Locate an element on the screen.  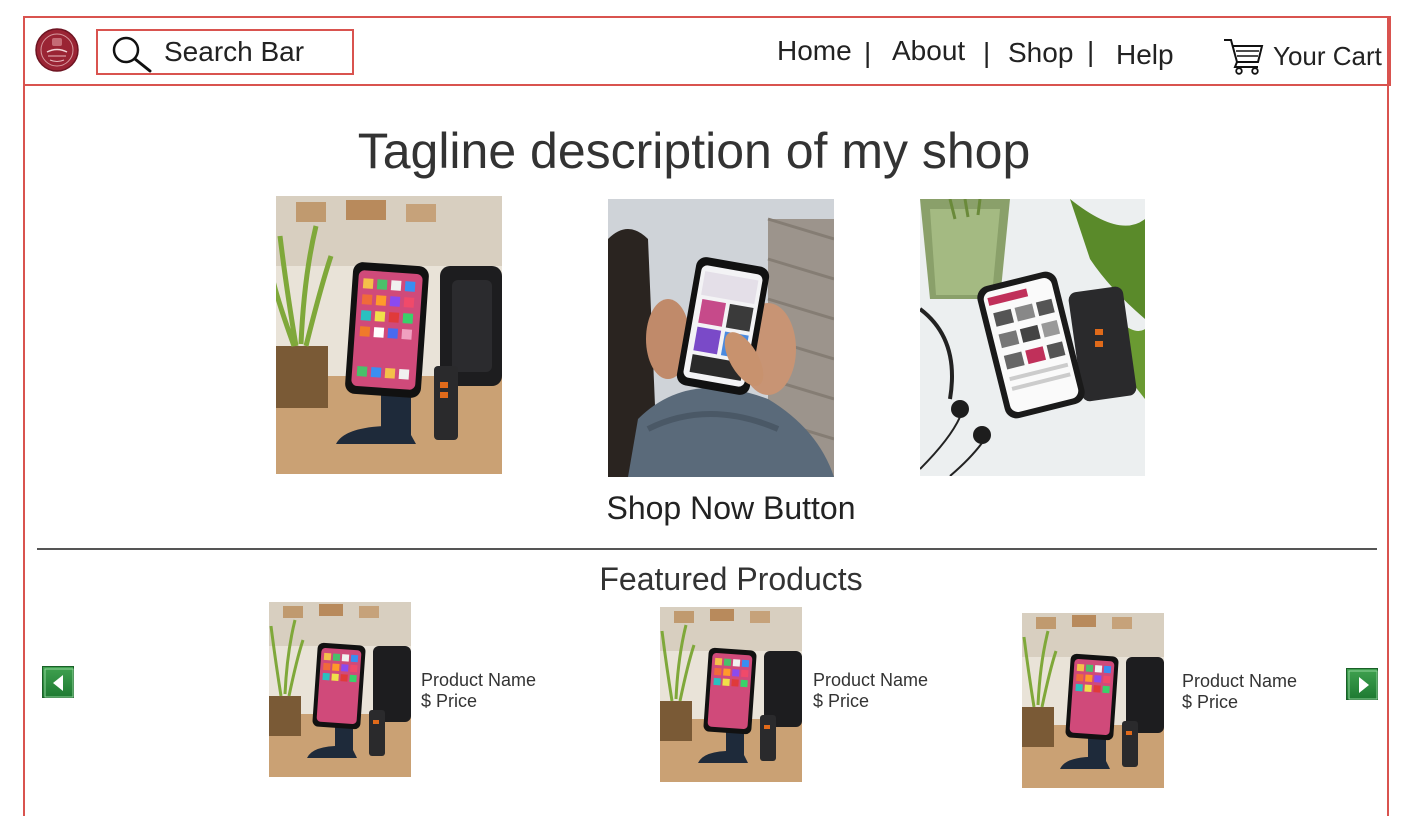
nav-shop: Shop is located at coordinates (1040, 53).